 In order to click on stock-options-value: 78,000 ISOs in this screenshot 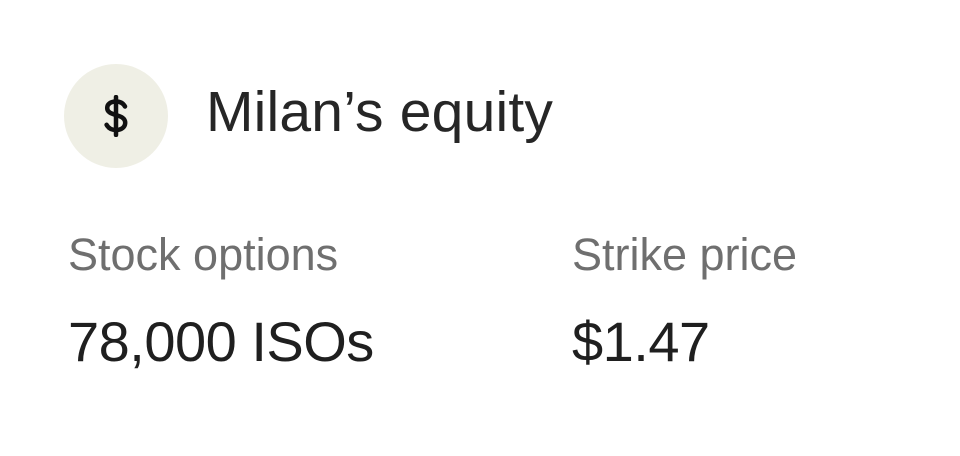, I will do `click(221, 341)`.